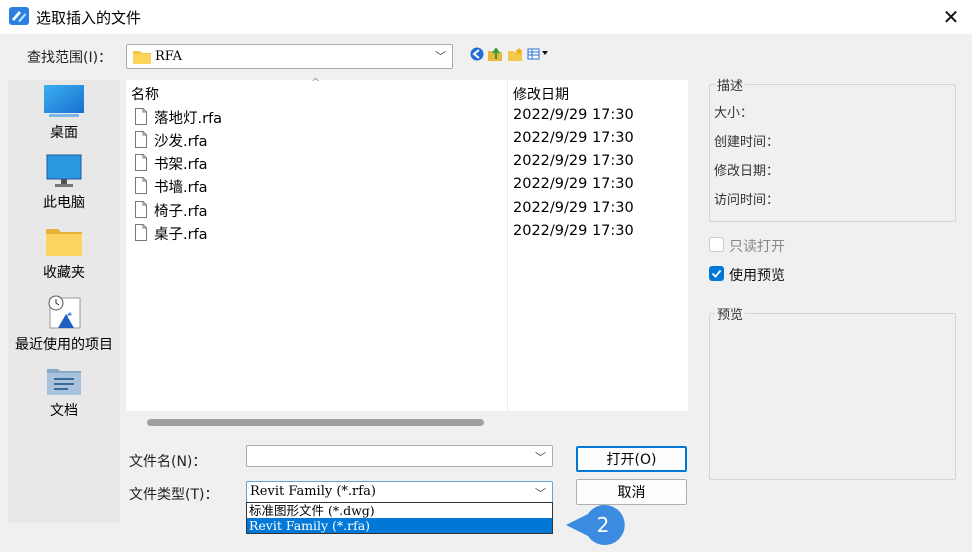 This screenshot has width=972, height=552. Describe the element at coordinates (486, 17) in the screenshot. I see `title-bar` at that location.